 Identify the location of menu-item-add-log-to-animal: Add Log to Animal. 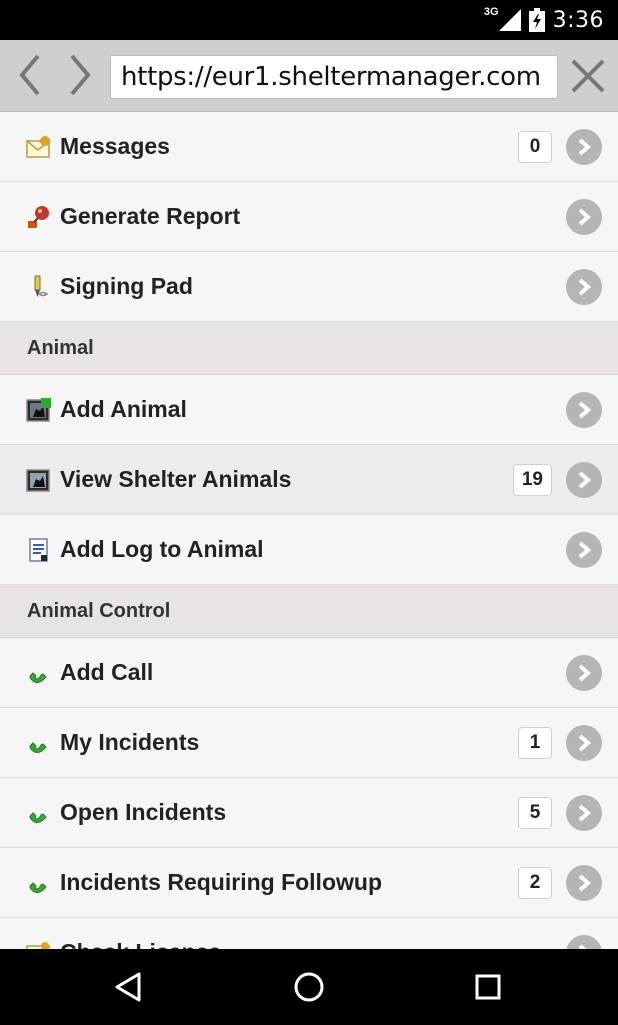
(309, 550).